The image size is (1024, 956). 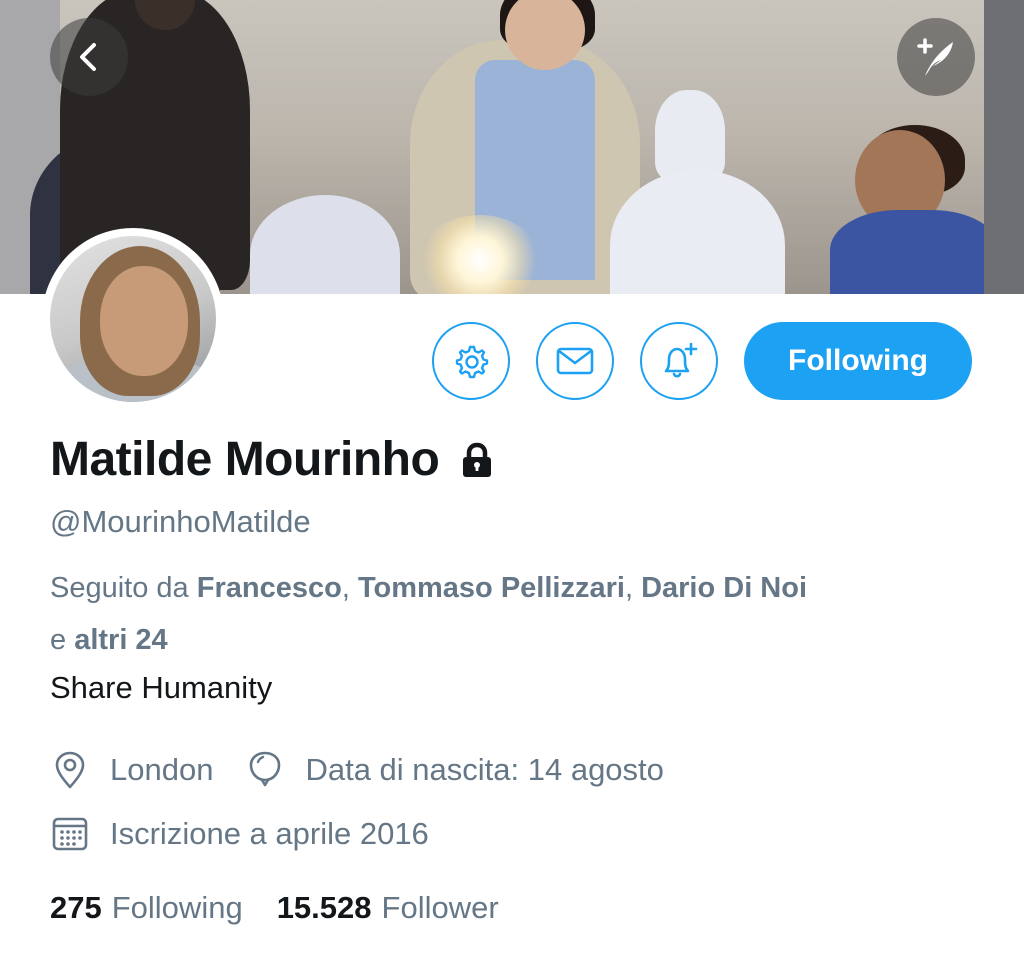 I want to click on following-stat: 275 Following, so click(x=146, y=908).